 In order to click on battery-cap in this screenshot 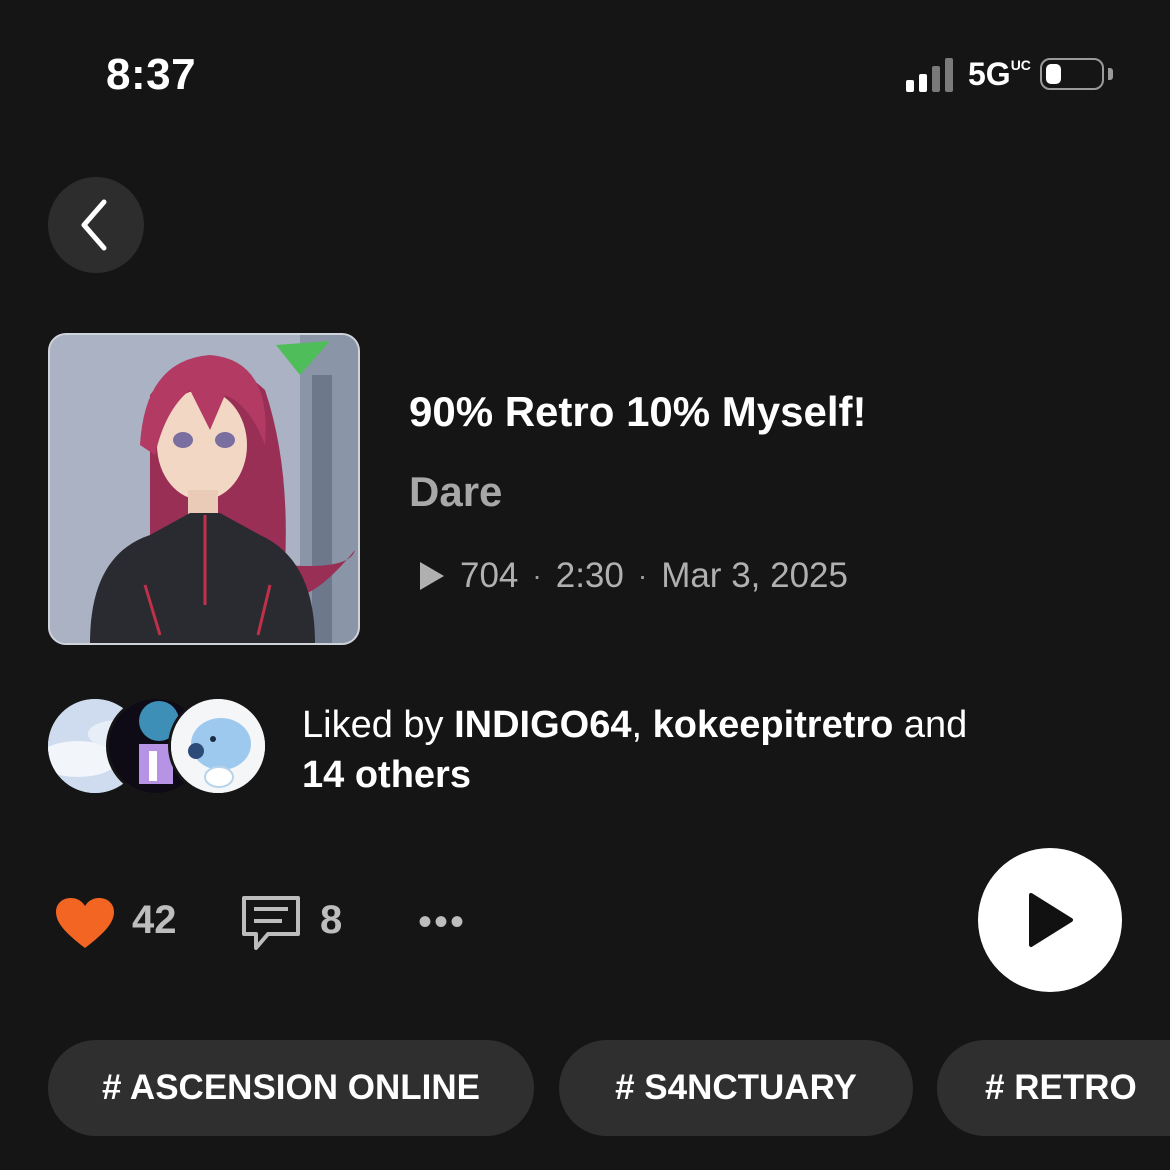, I will do `click(1110, 74)`.